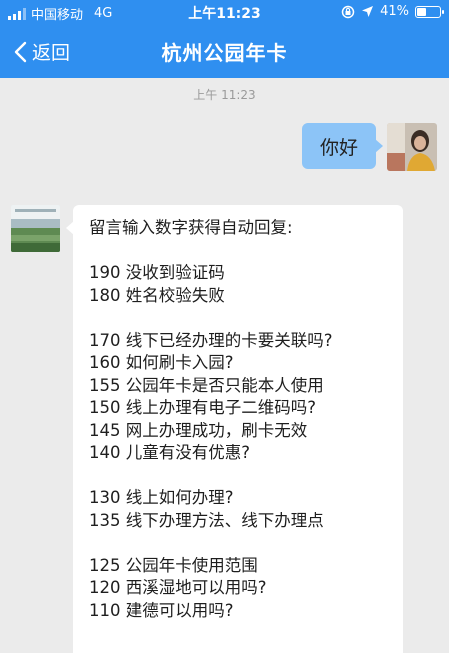 The width and height of the screenshot is (449, 653). I want to click on menu-item-145: 145 网上办理成功，刷卡无效, so click(198, 430).